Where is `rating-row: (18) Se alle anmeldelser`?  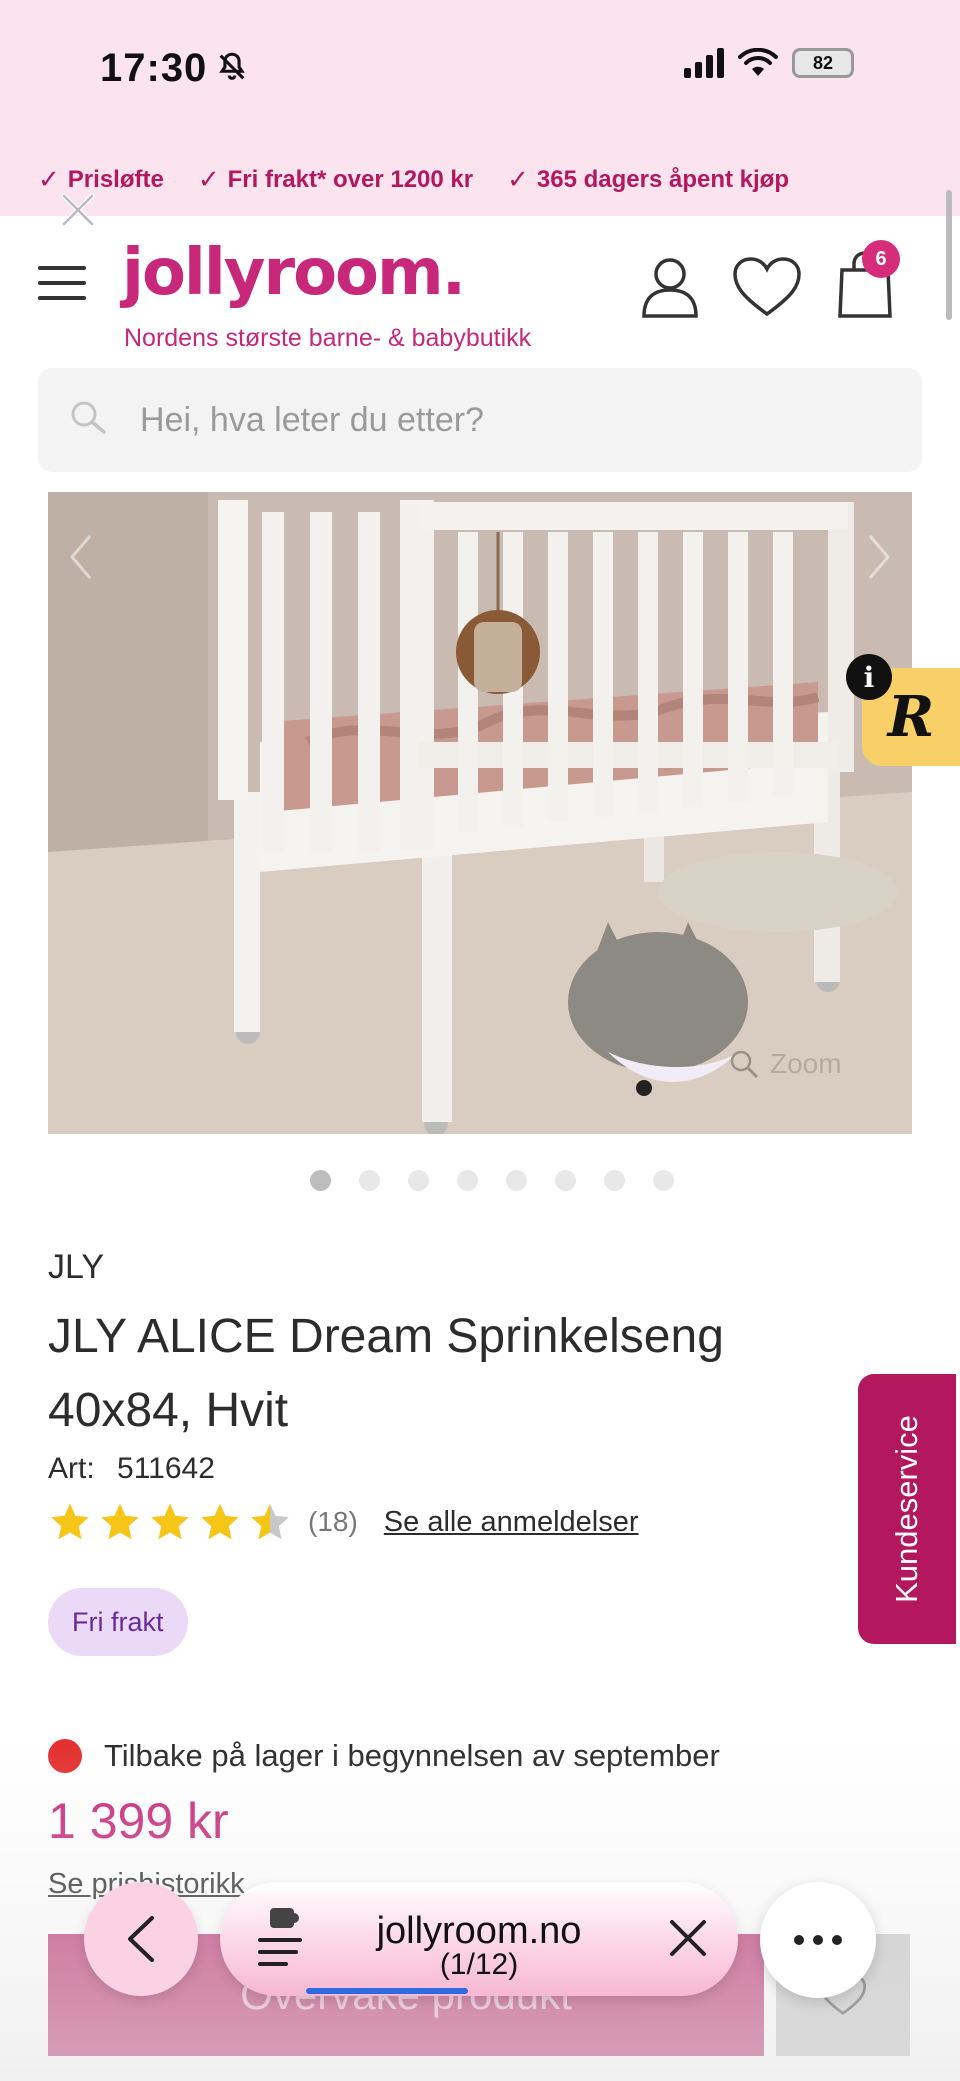 rating-row: (18) Se alle anmeldelser is located at coordinates (343, 1522).